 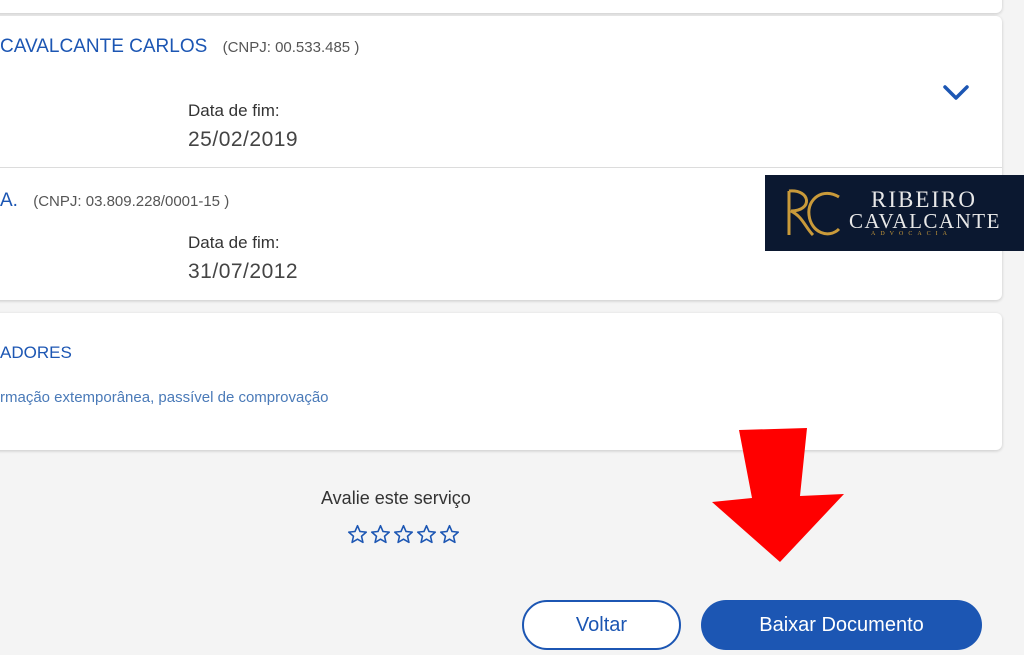 What do you see at coordinates (894, 213) in the screenshot?
I see `law-firm-logo: RIBEIRO CAVALCANTE ADVOCACIA` at bounding box center [894, 213].